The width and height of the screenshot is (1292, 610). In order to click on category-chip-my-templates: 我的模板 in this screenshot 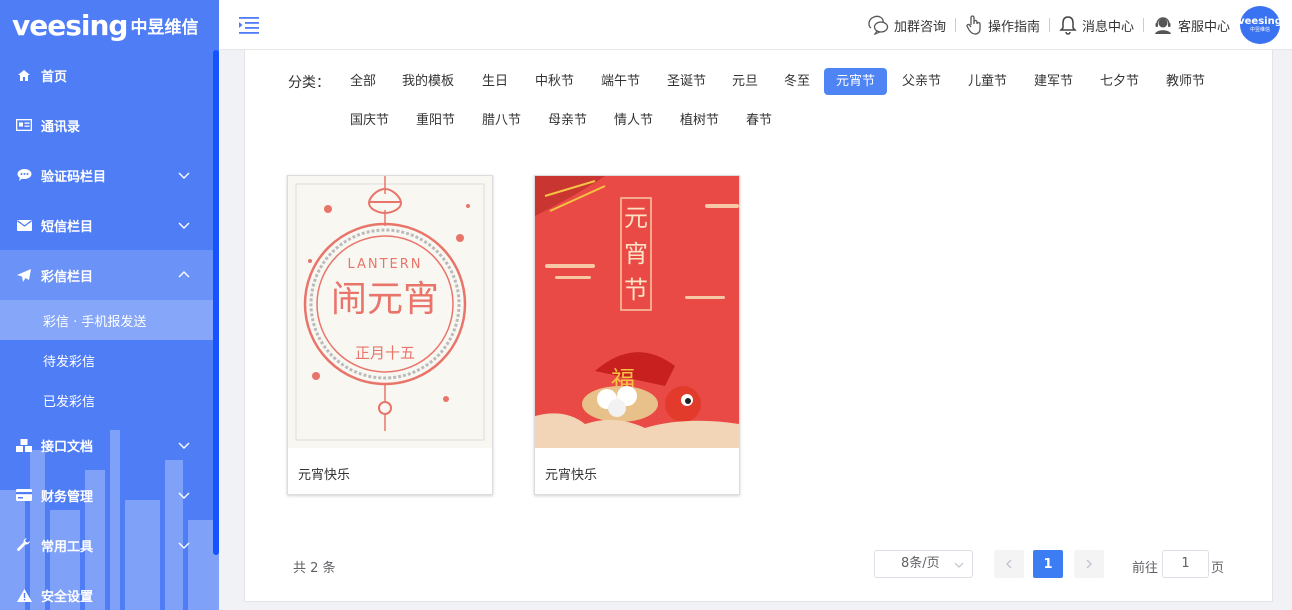, I will do `click(428, 81)`.